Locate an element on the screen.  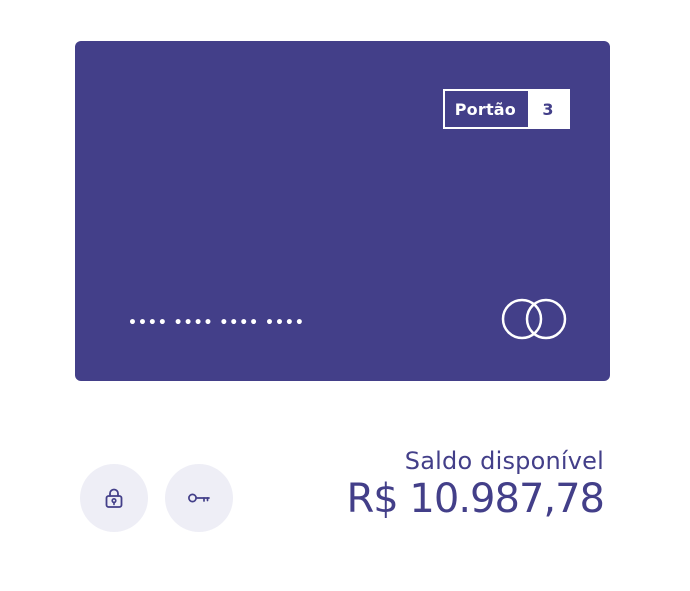
lock-icon is located at coordinates (114, 498).